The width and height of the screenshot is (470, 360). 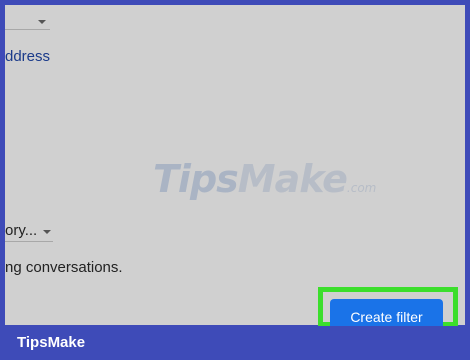 I want to click on footer-bar: TipsMake, so click(x=235, y=343).